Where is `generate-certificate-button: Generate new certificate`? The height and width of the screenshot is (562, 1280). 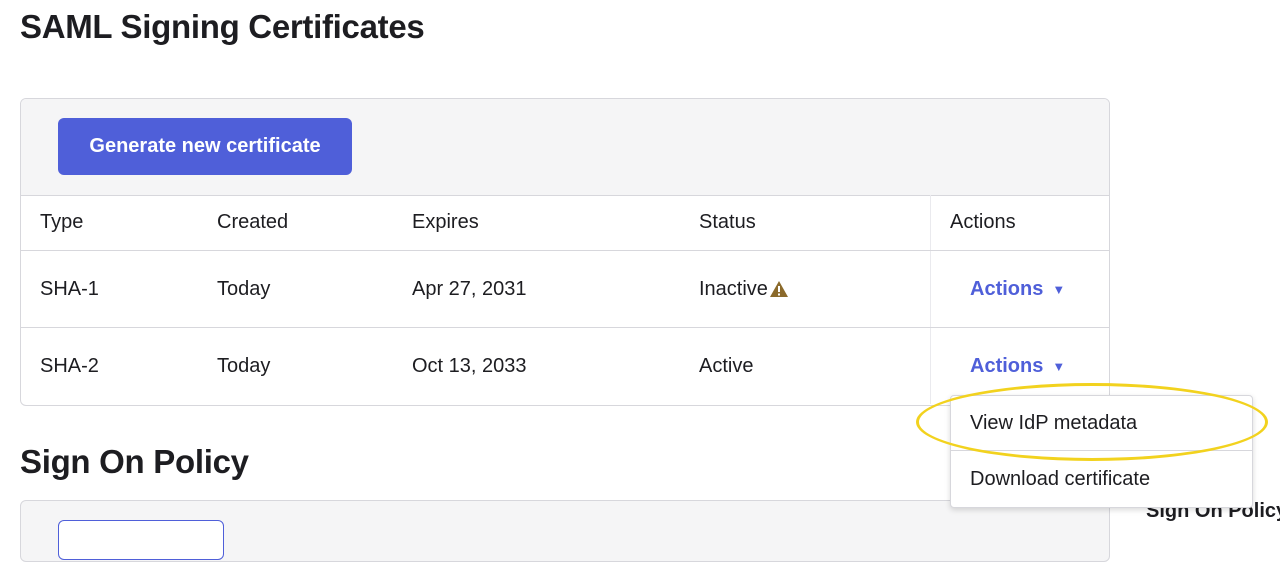
generate-certificate-button: Generate new certificate is located at coordinates (205, 146).